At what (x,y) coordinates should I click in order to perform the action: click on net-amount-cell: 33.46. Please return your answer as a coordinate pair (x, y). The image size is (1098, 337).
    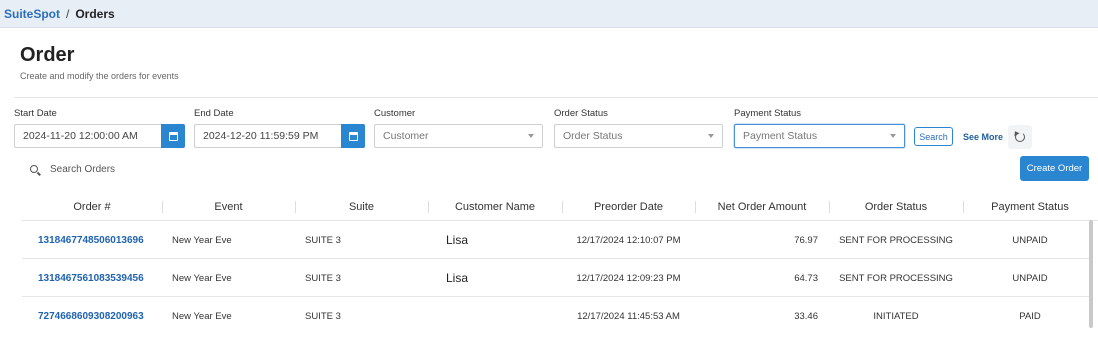
    Looking at the image, I should click on (806, 316).